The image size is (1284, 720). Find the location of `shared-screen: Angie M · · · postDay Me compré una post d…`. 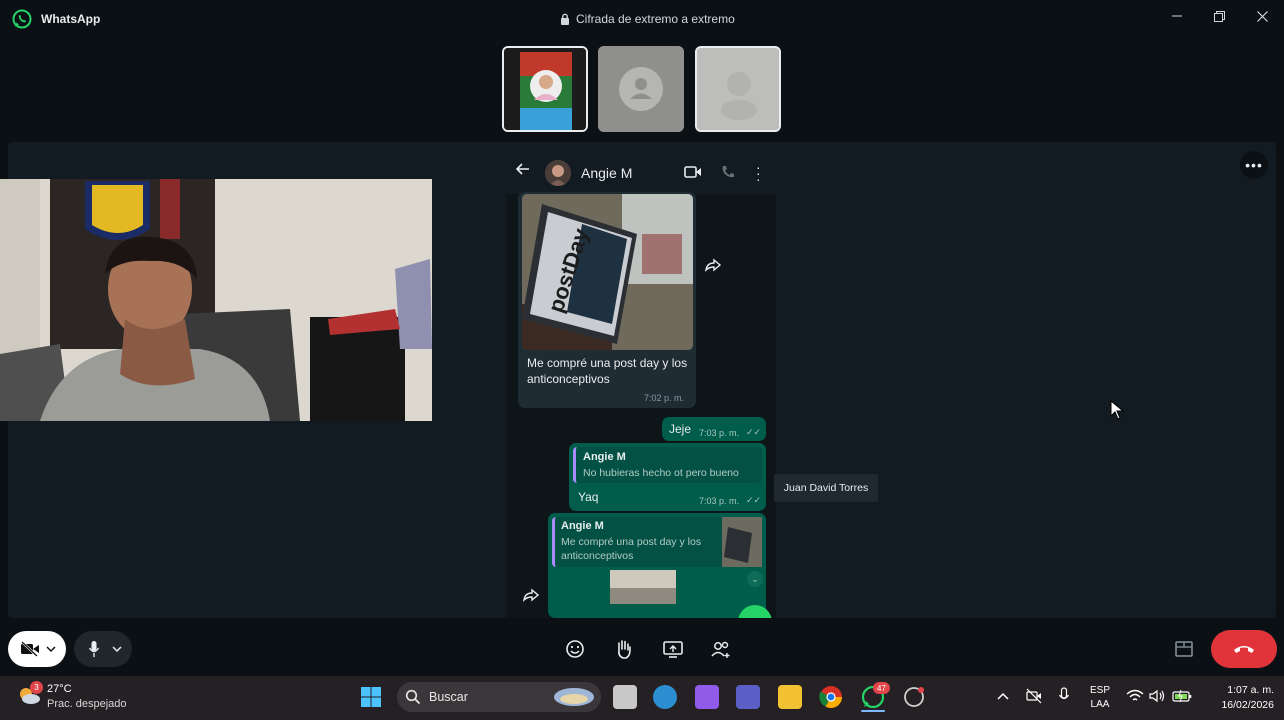

shared-screen: Angie M · · · postDay Me compré una post d… is located at coordinates (641, 380).